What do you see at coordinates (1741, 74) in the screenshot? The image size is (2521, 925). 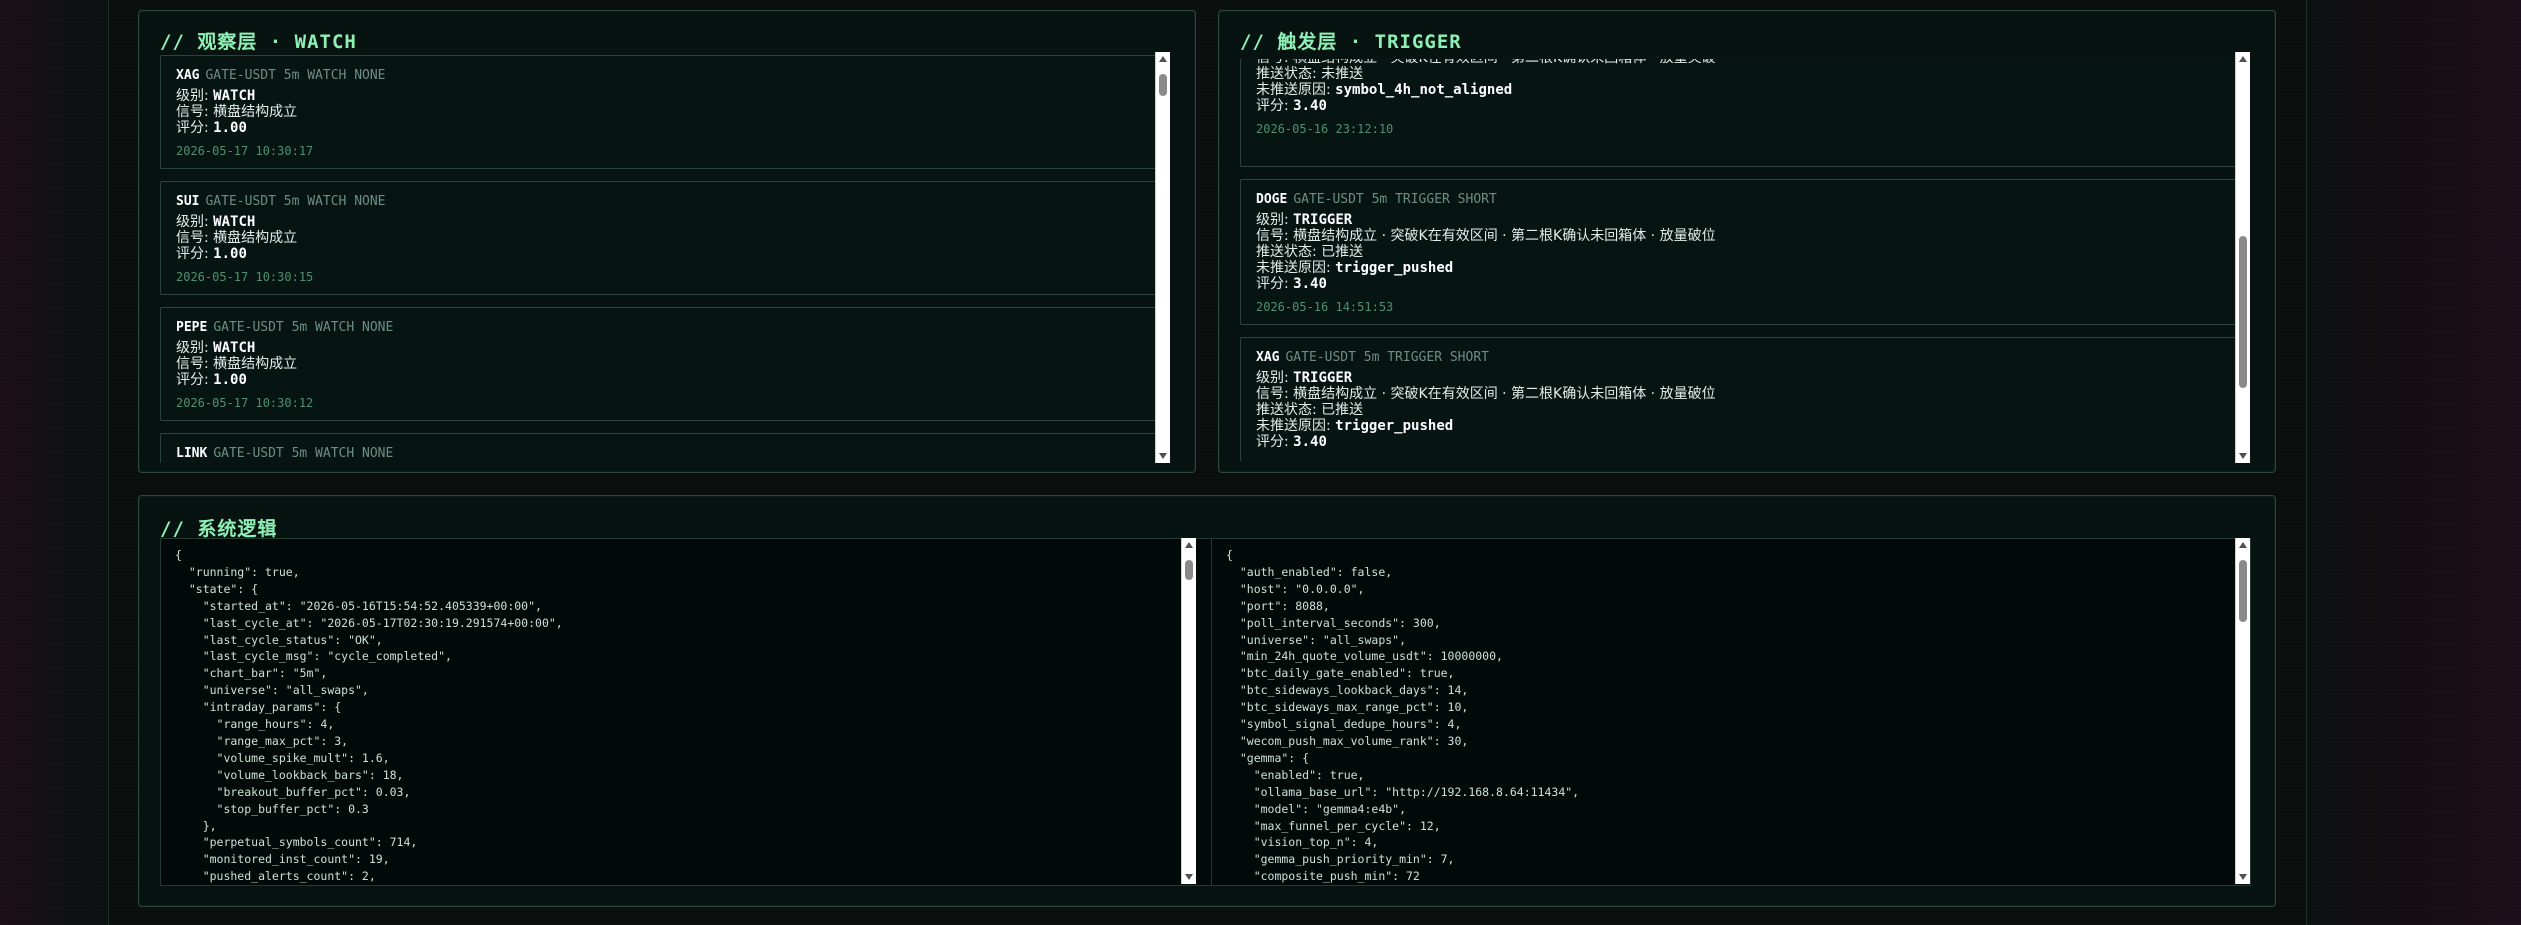 I see `card-push-status: 推送状态: 未推送` at bounding box center [1741, 74].